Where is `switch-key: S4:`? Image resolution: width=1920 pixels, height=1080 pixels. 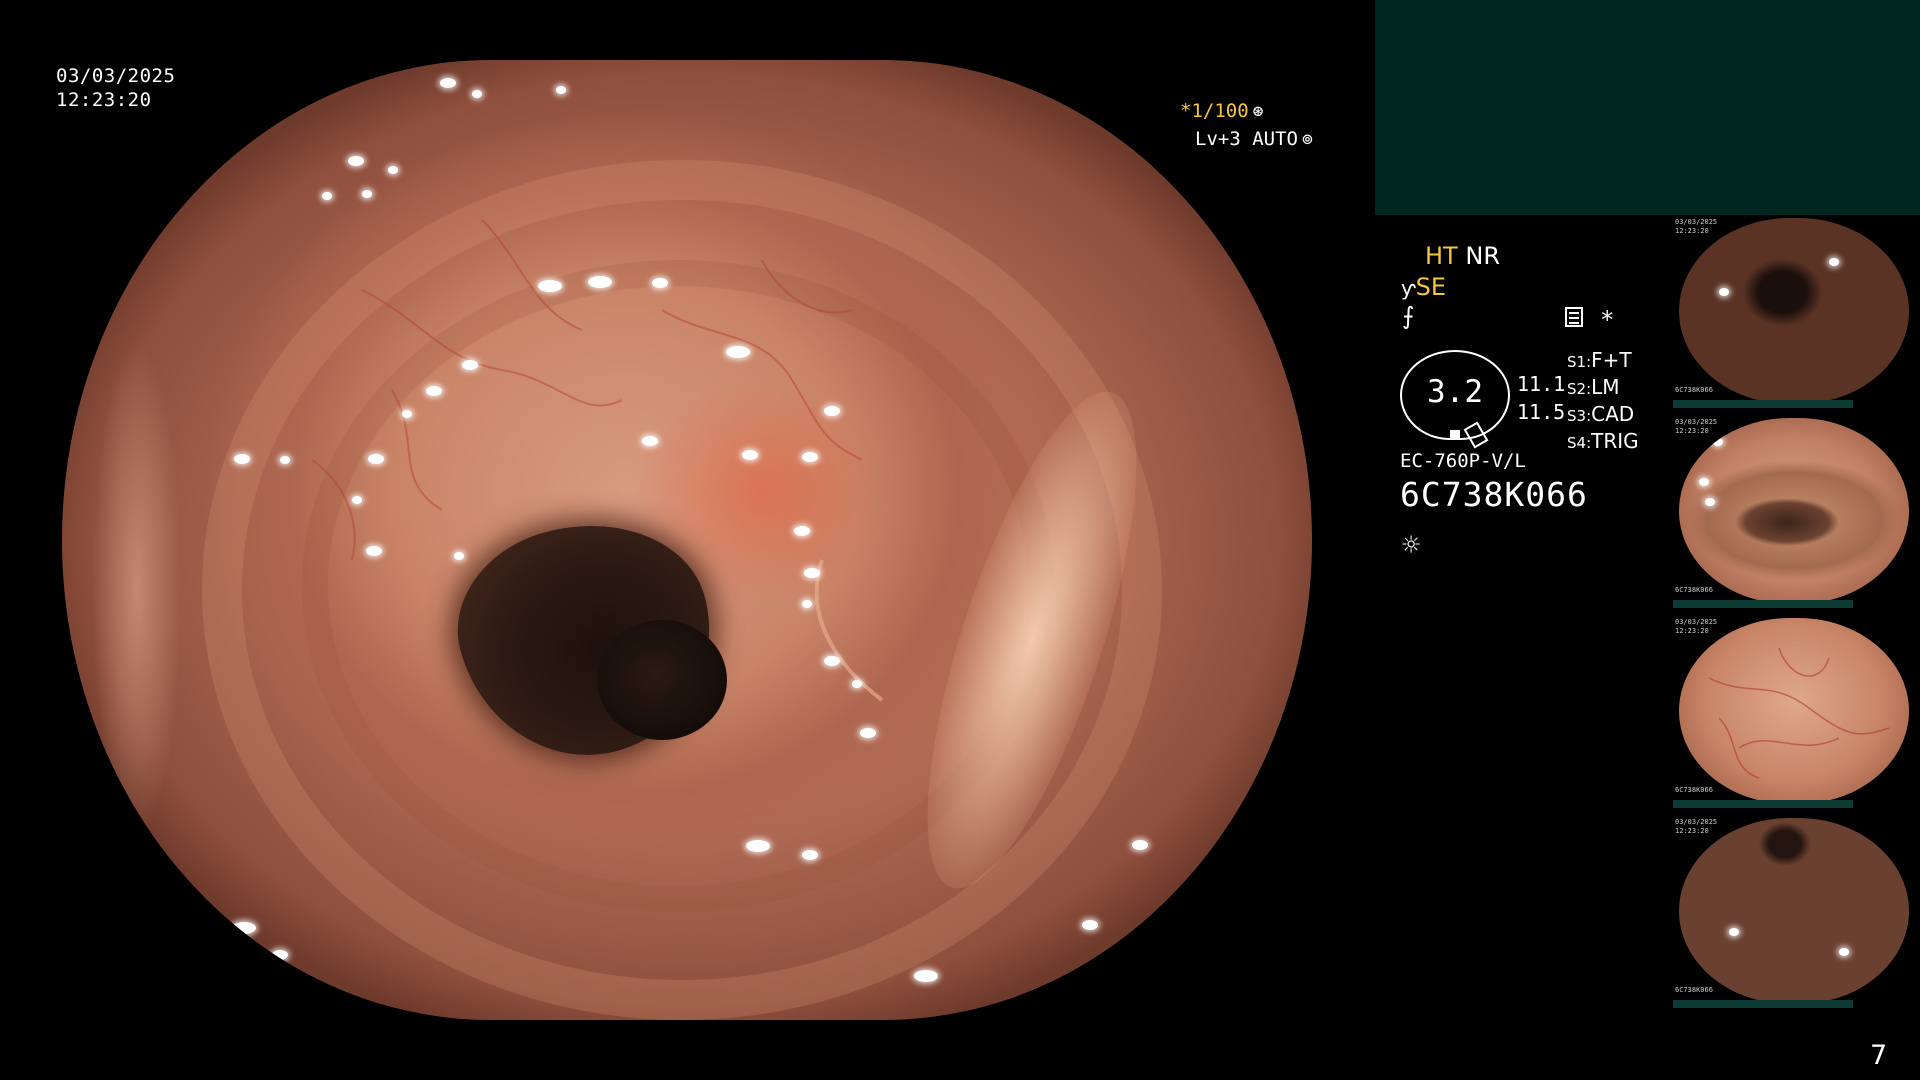
switch-key: S4: is located at coordinates (1579, 443).